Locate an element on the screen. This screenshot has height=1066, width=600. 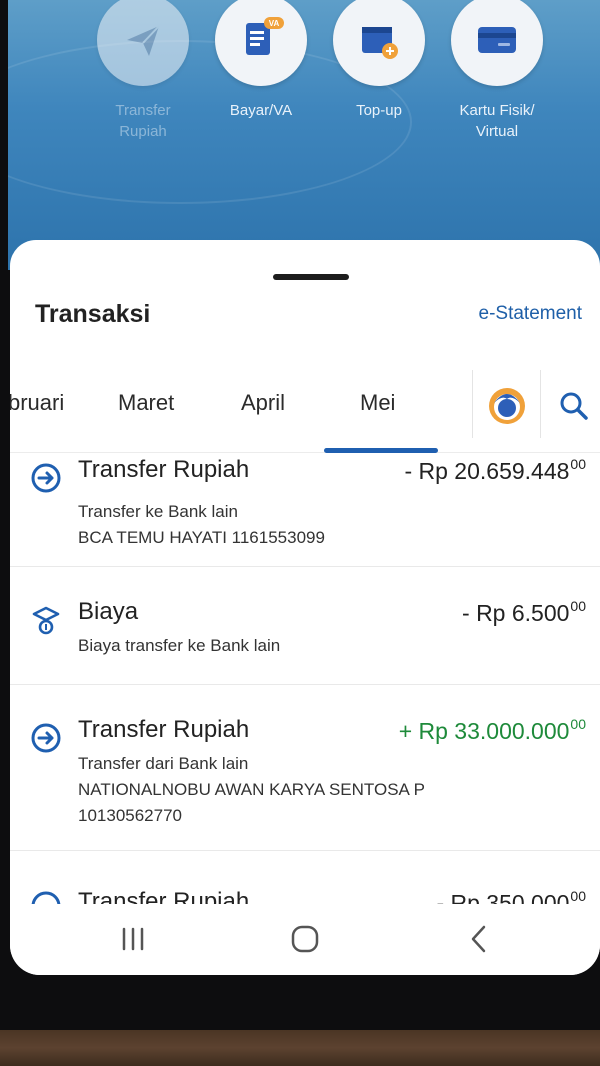
tab-month-april: April is located at coordinates (263, 403).